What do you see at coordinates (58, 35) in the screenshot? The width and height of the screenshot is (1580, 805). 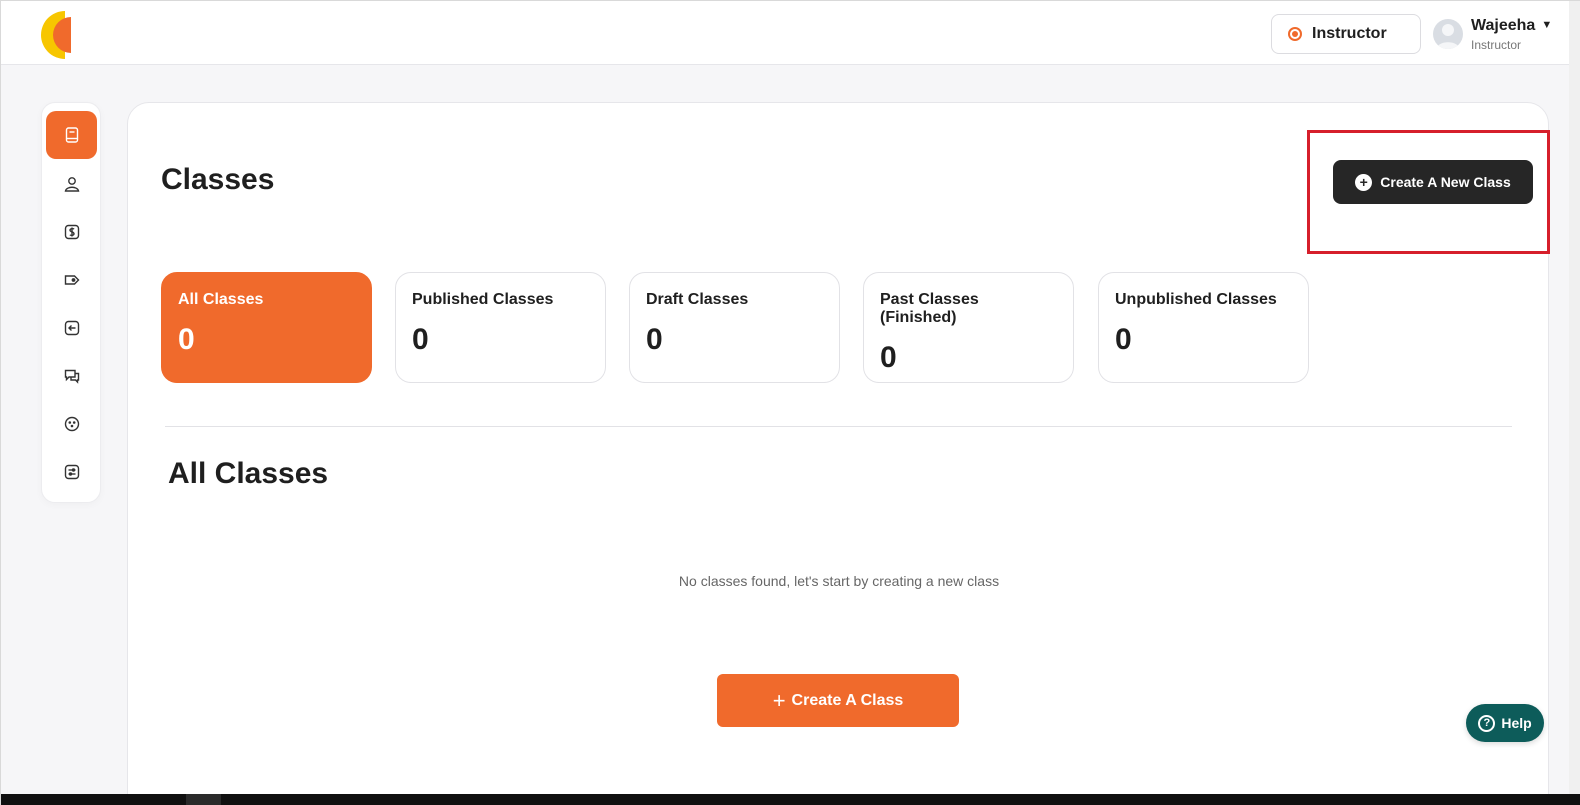 I see `brand-logo` at bounding box center [58, 35].